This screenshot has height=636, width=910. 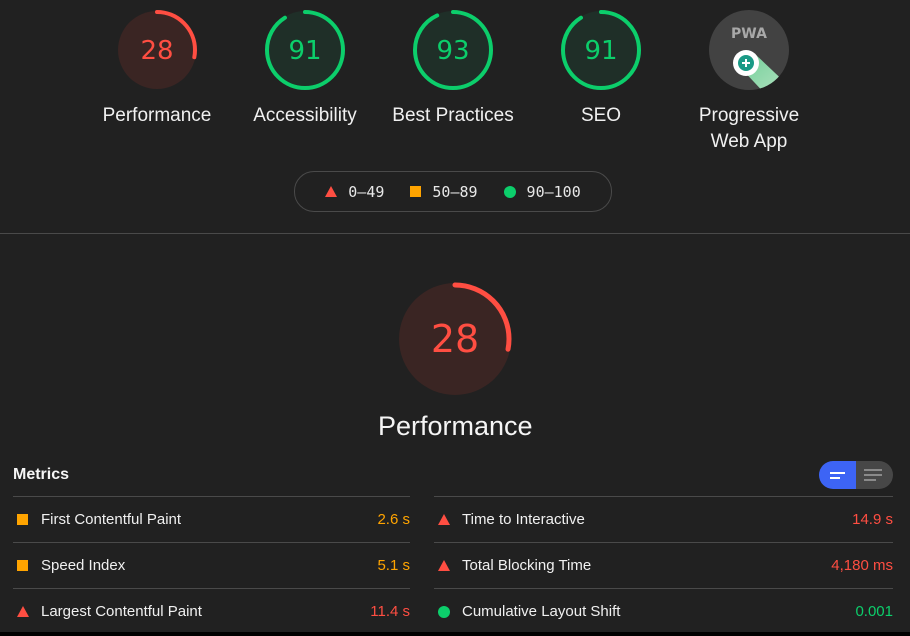 I want to click on performance-gauge-large: 28 Performance, so click(x=455, y=361).